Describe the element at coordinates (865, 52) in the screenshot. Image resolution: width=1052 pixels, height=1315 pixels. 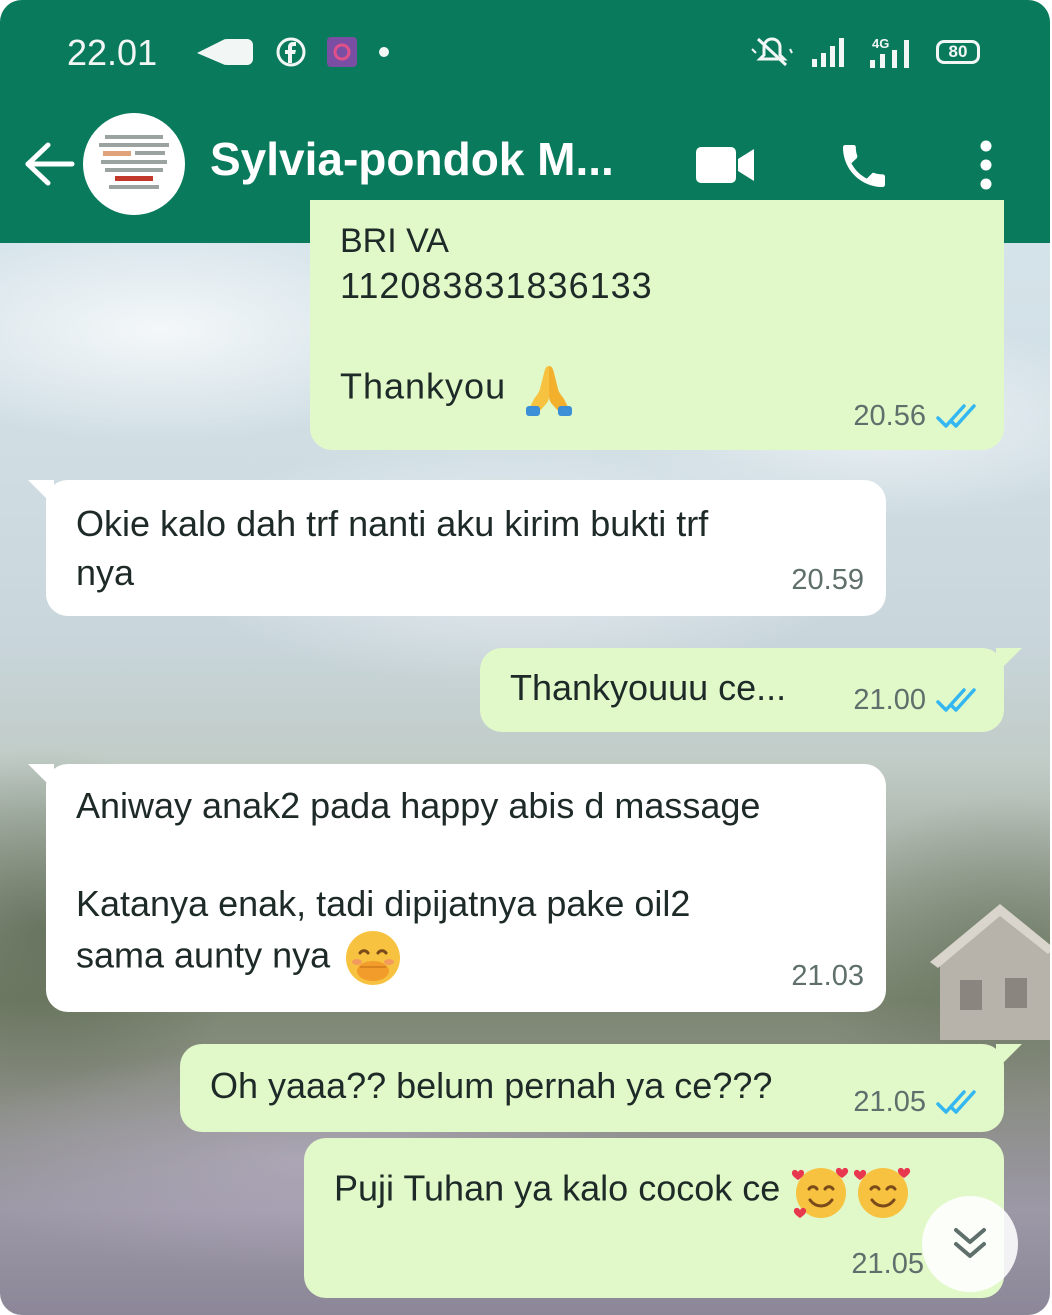
I see `status-system-icons: 4G 80` at that location.